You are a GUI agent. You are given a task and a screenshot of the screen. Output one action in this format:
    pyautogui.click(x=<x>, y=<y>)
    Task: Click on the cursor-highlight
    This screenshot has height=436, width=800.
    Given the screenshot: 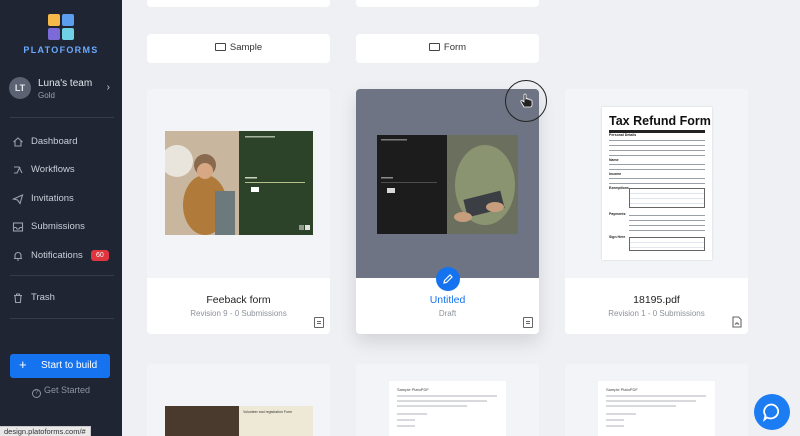 What is the action you would take?
    pyautogui.click(x=526, y=101)
    